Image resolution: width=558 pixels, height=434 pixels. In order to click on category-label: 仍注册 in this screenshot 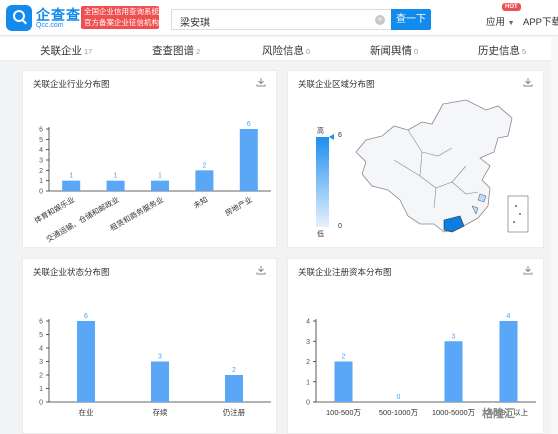, I will do `click(234, 412)`.